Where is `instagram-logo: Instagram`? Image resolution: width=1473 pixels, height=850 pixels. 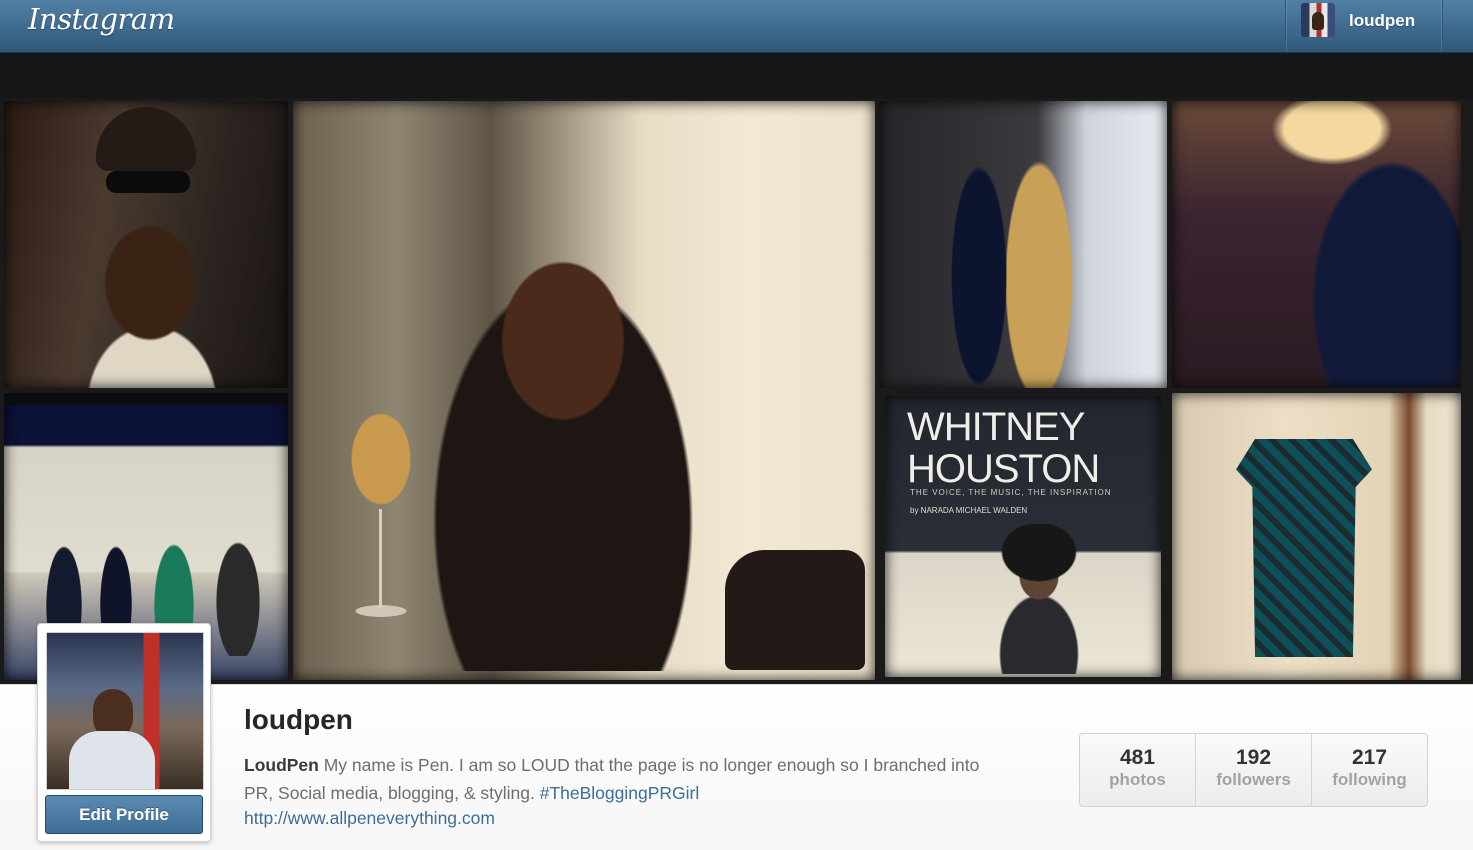
instagram-logo: Instagram is located at coordinates (101, 19).